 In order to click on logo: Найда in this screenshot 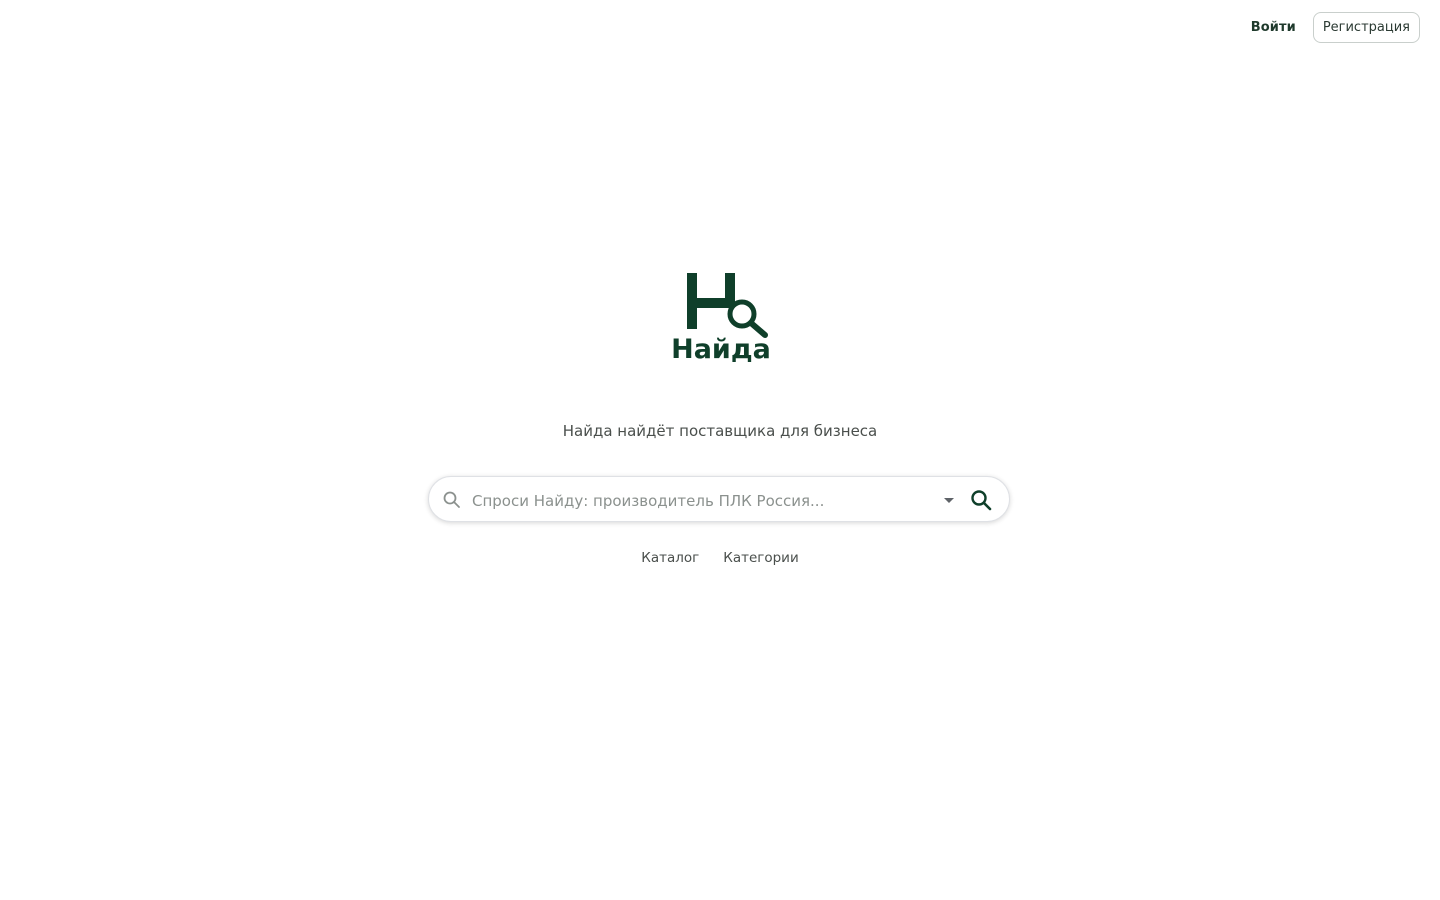, I will do `click(722, 327)`.